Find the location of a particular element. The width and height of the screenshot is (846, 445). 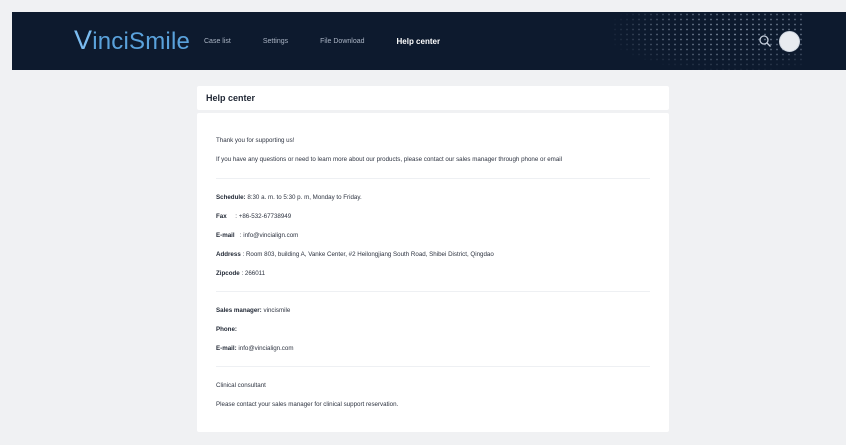

email-row: E-mail : info@vincialign.com is located at coordinates (257, 235).